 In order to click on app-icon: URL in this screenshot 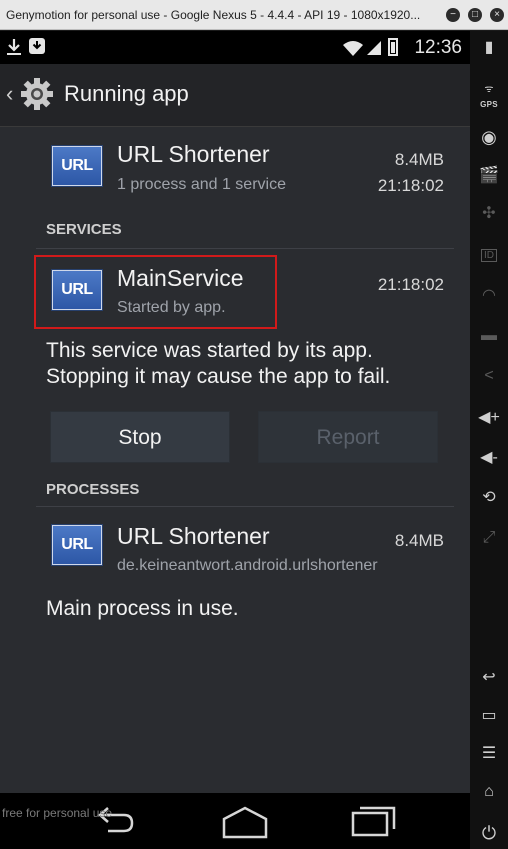, I will do `click(77, 166)`.